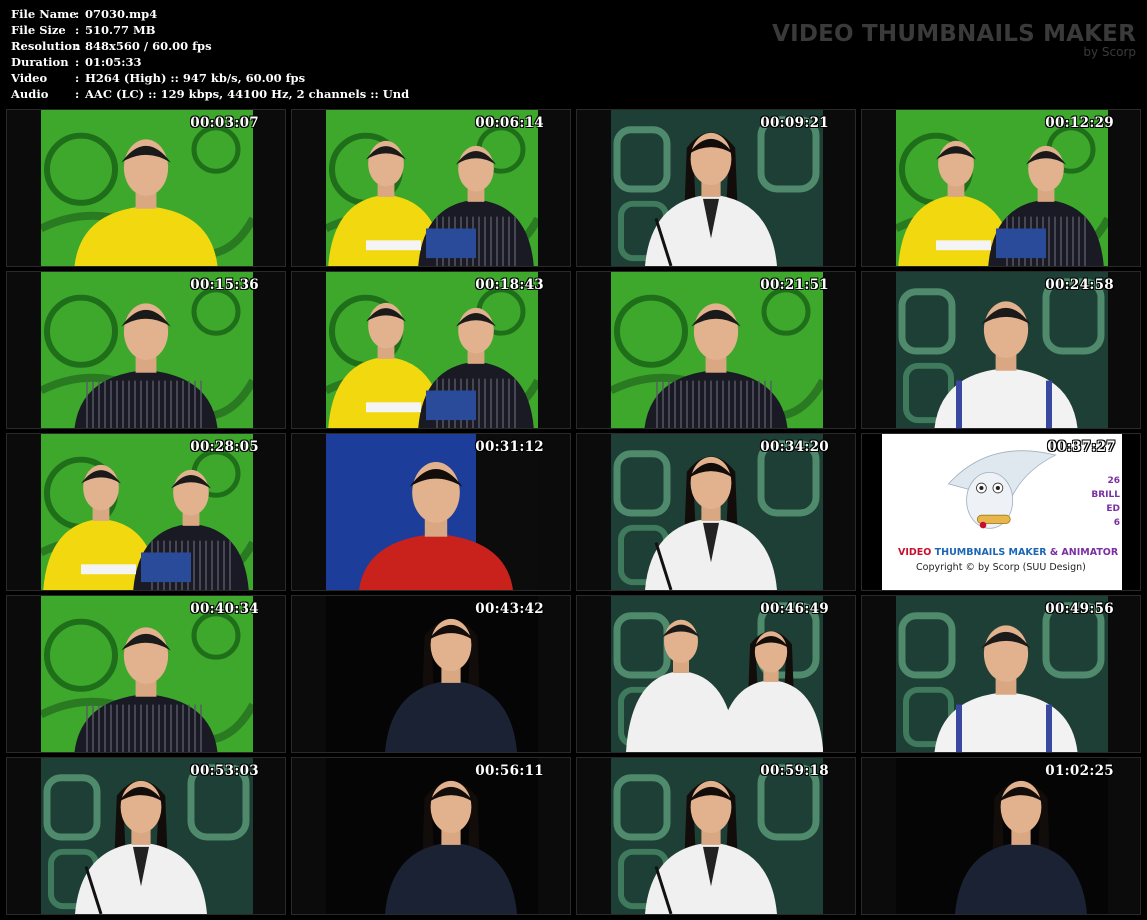 This screenshot has height=920, width=1147. I want to click on thumbnail-timestamp: 00:43:42, so click(509, 609).